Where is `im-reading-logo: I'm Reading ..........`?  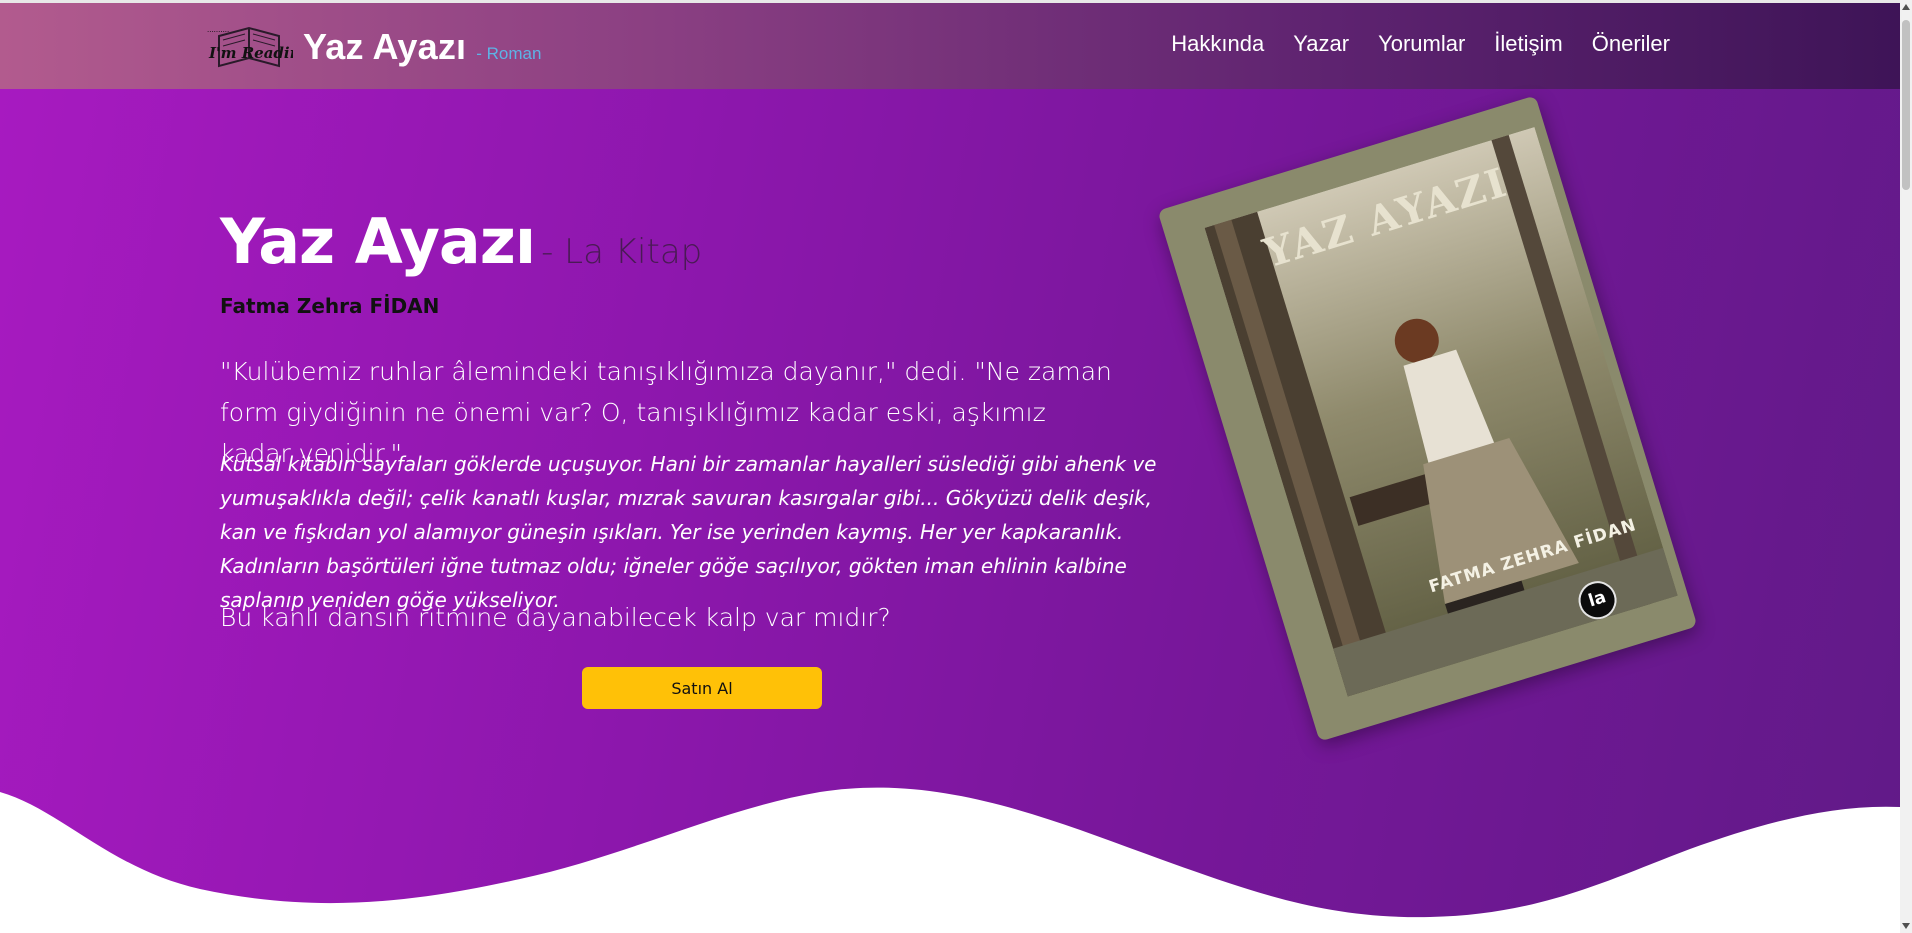
im-reading-logo: I'm Reading .......... is located at coordinates (258, 47).